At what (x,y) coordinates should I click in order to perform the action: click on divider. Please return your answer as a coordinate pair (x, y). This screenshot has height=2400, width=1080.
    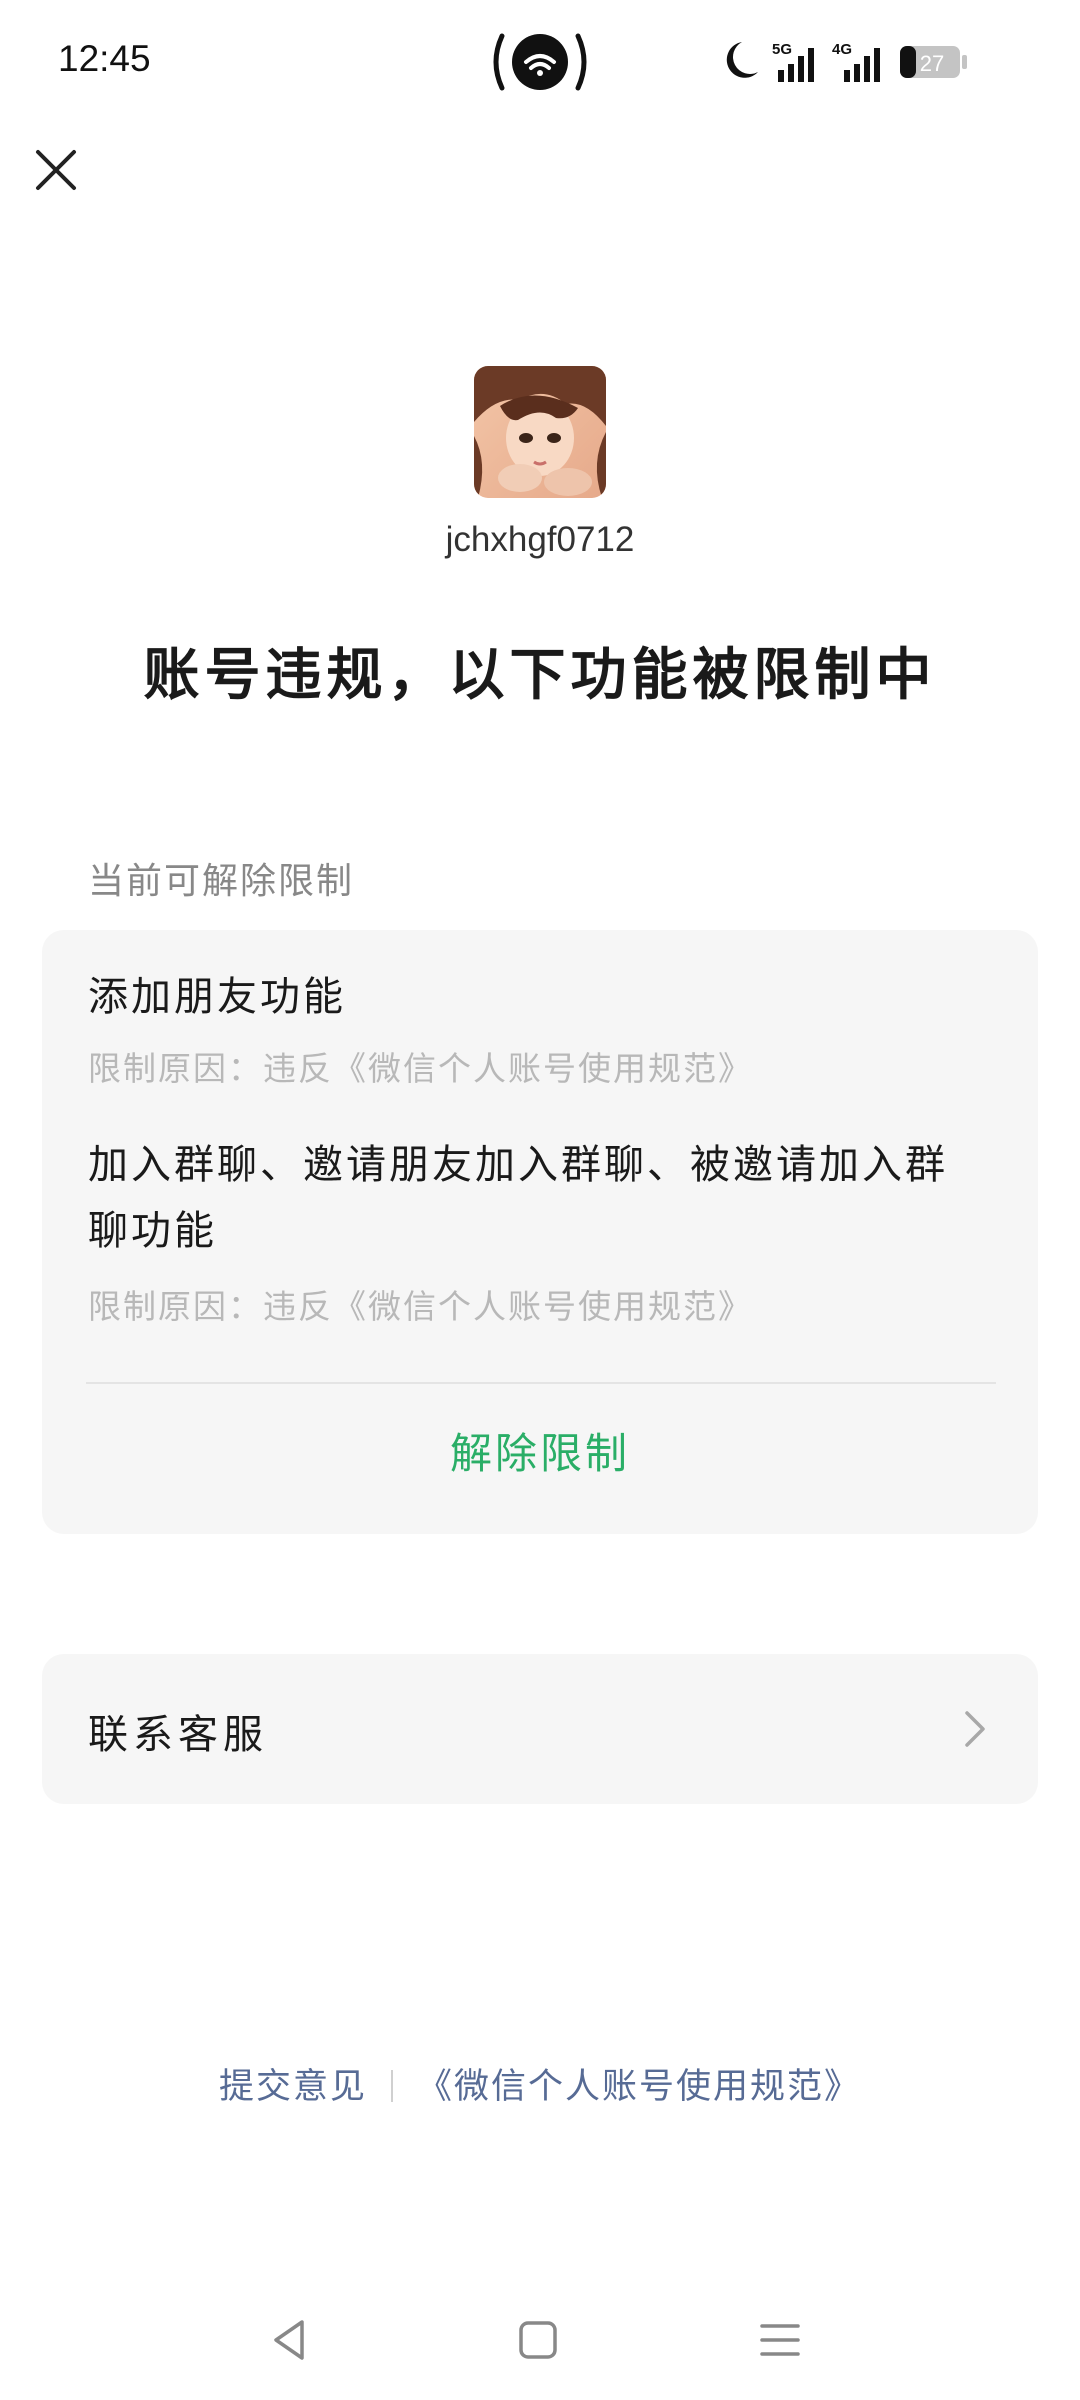
    Looking at the image, I should click on (541, 1383).